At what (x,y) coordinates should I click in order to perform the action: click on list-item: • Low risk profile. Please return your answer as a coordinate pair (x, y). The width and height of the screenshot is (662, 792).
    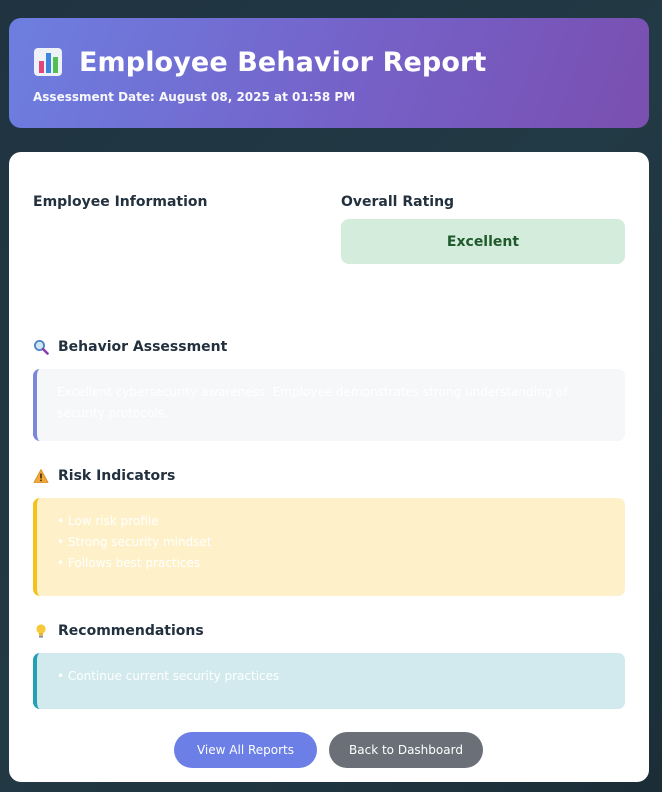
    Looking at the image, I should click on (108, 521).